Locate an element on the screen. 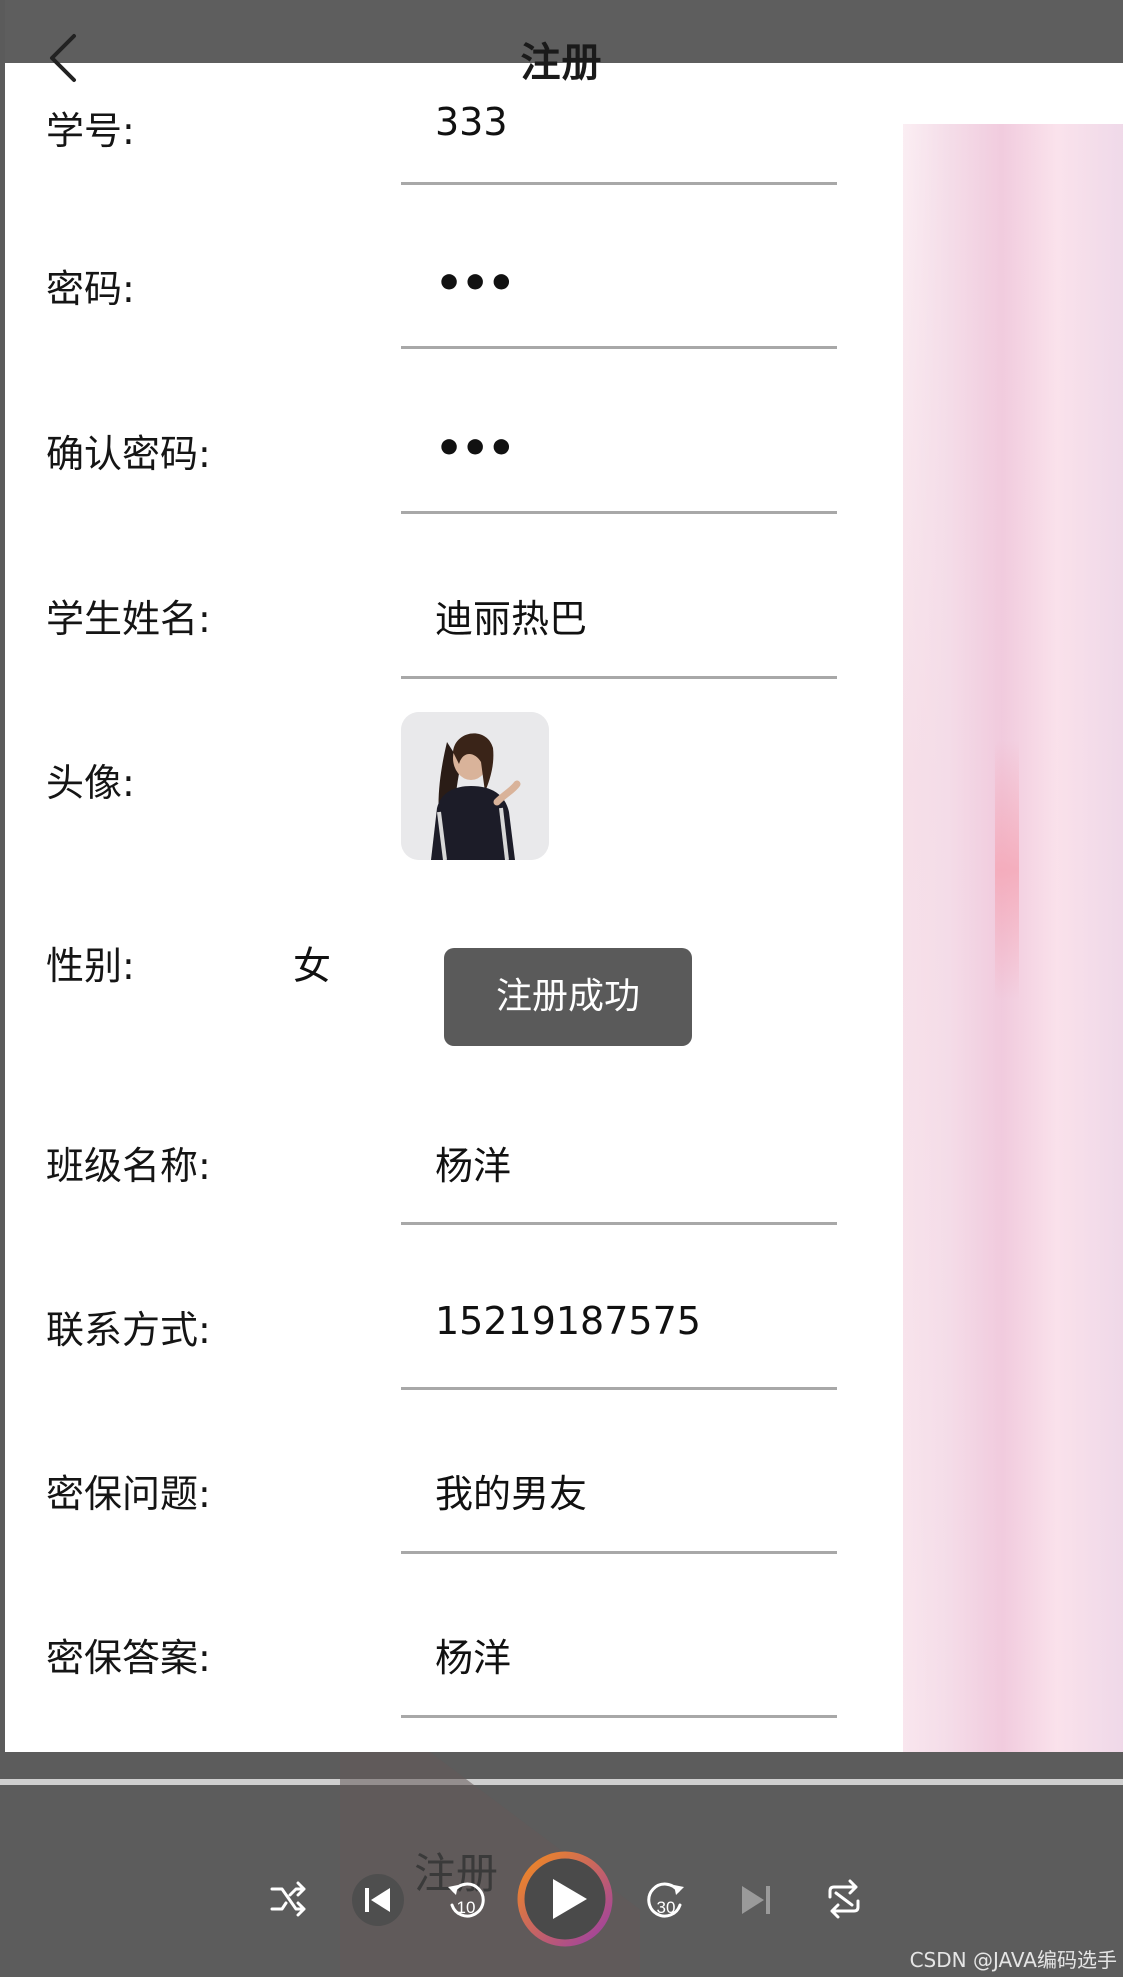  toast-message: 注册成功 is located at coordinates (568, 997).